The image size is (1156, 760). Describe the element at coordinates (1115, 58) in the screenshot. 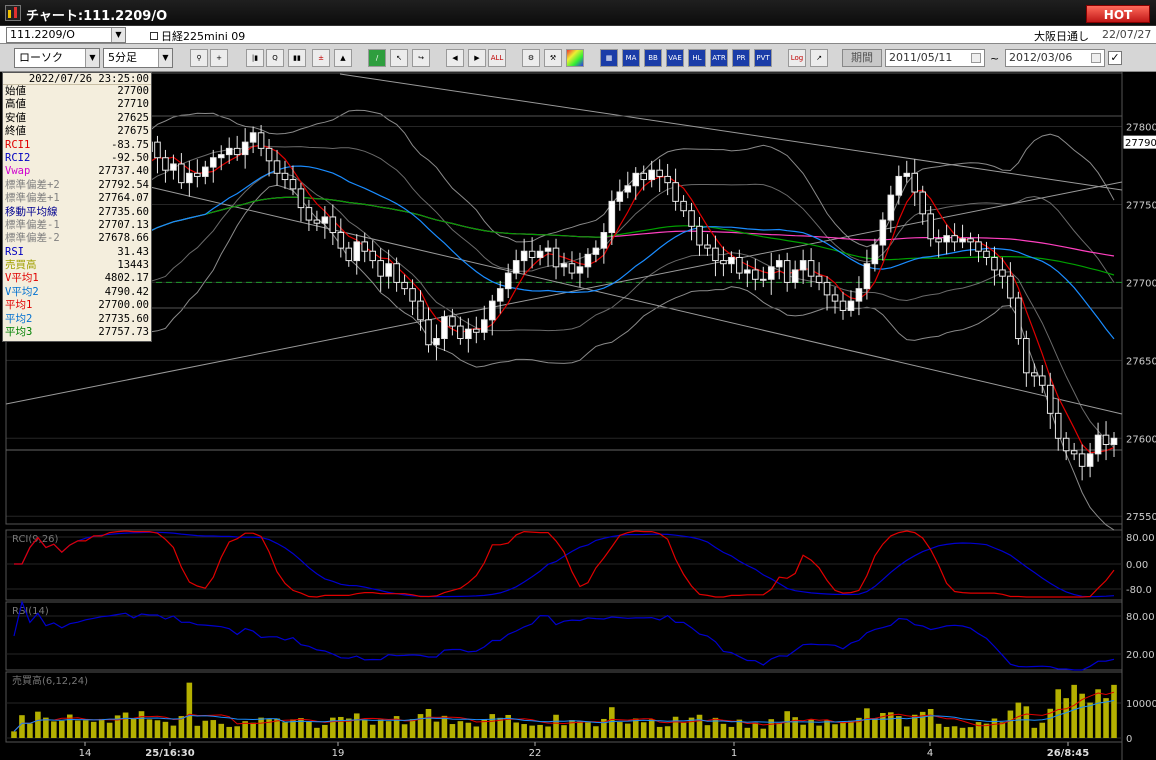

I see `checkbox-icon: ✓` at that location.